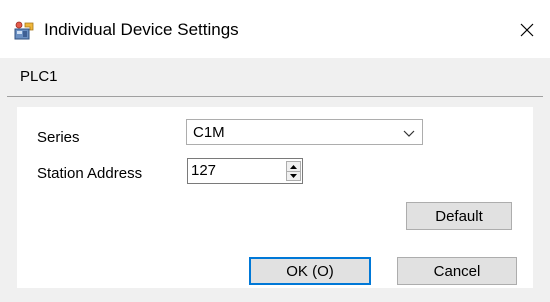  What do you see at coordinates (90, 173) in the screenshot?
I see `station-address-label: Station Address` at bounding box center [90, 173].